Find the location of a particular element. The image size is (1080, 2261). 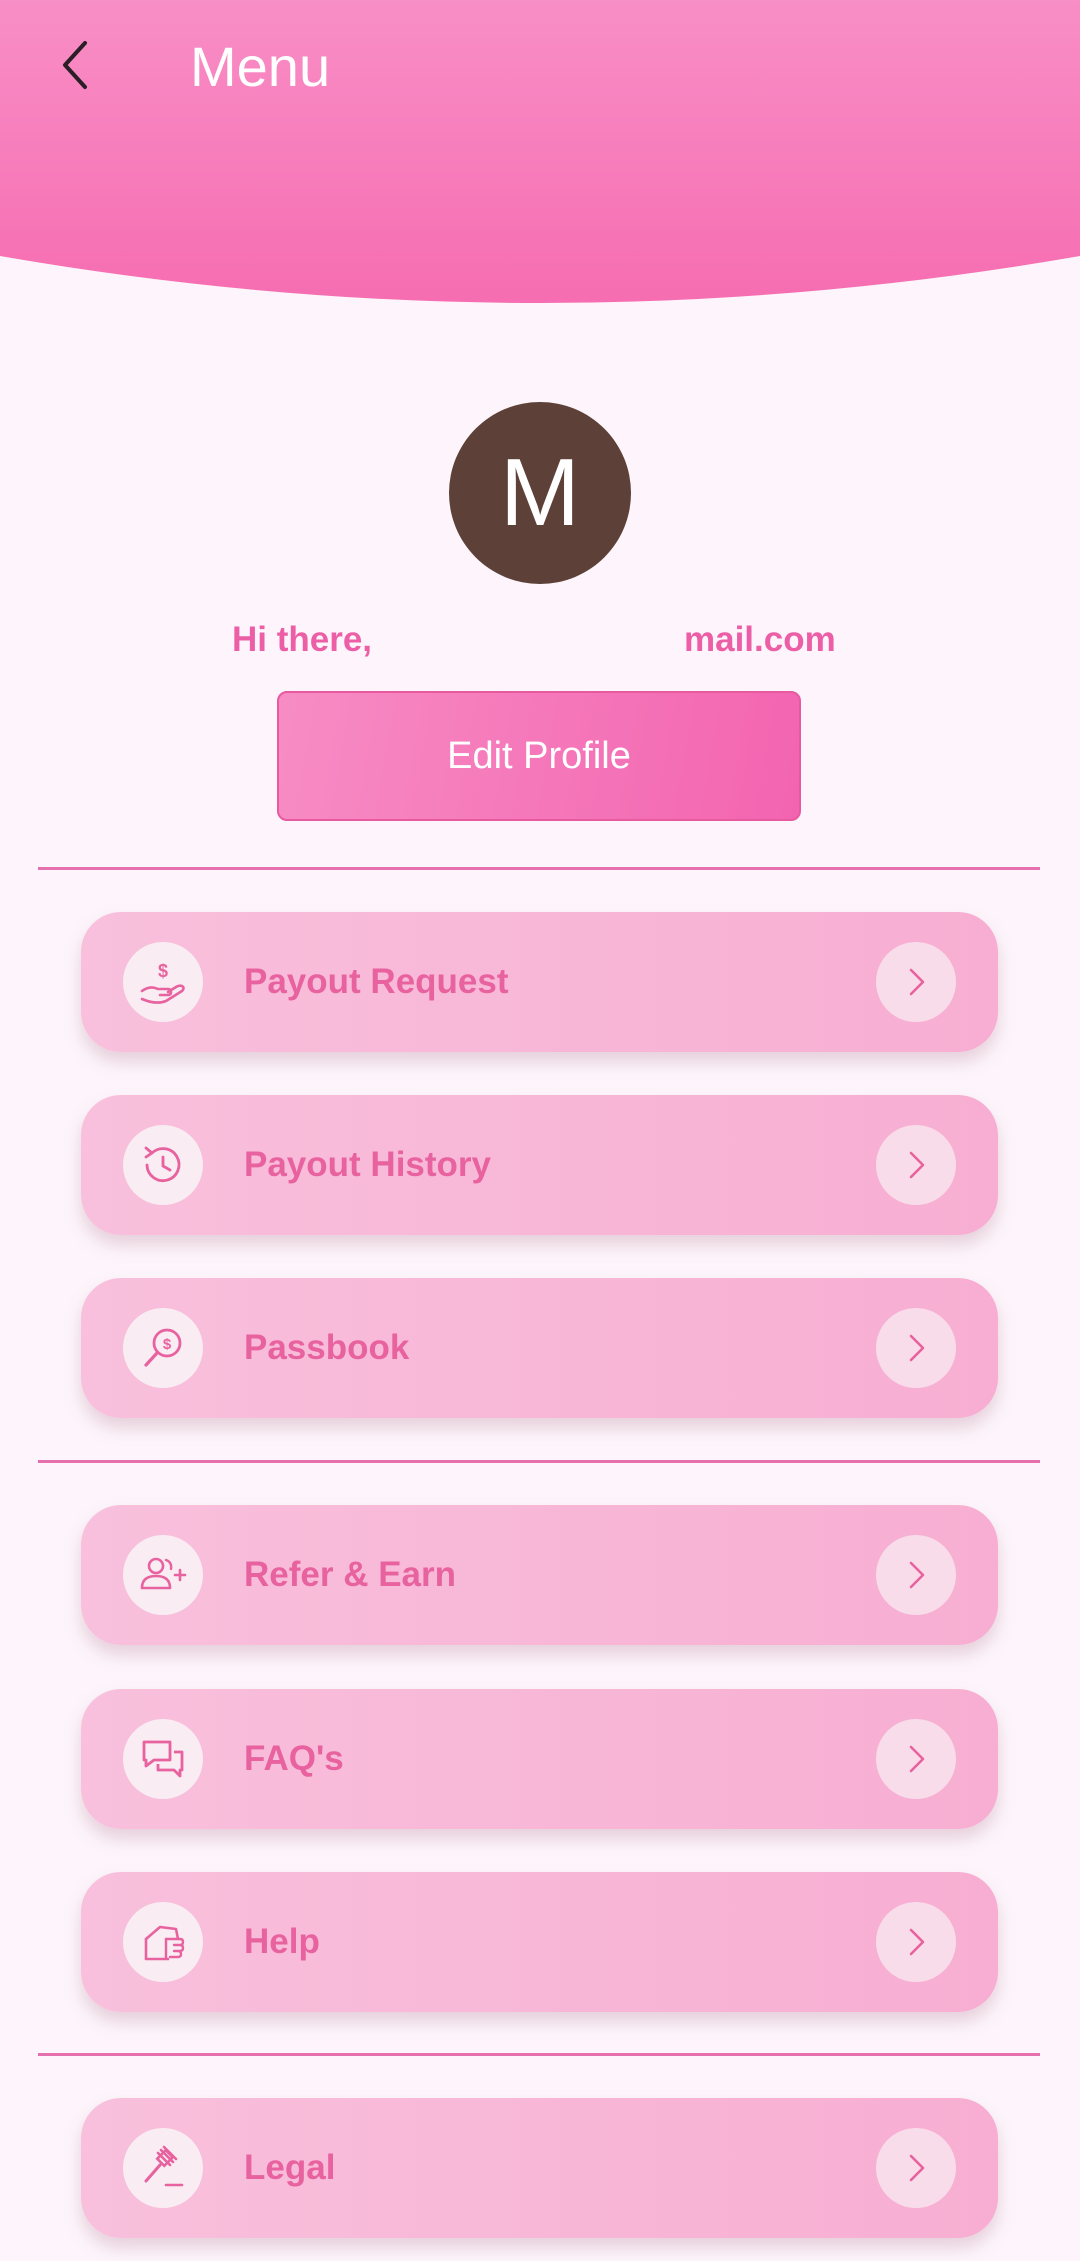

menu-item-label: Help is located at coordinates (282, 1941).